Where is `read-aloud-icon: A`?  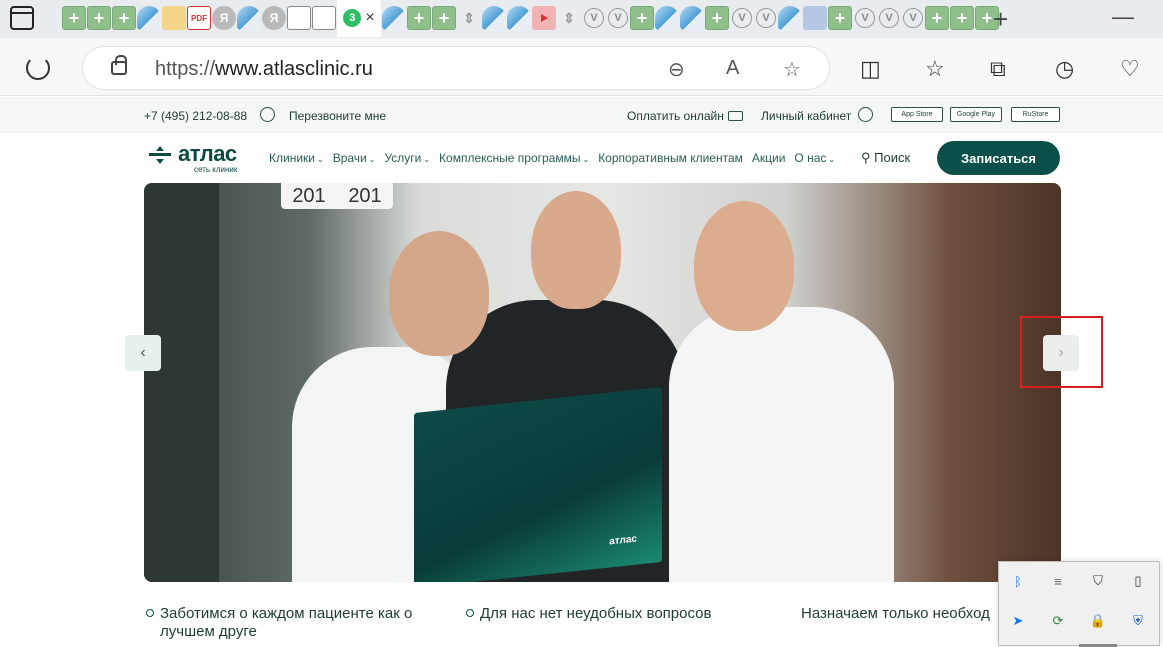 read-aloud-icon: A is located at coordinates (732, 68).